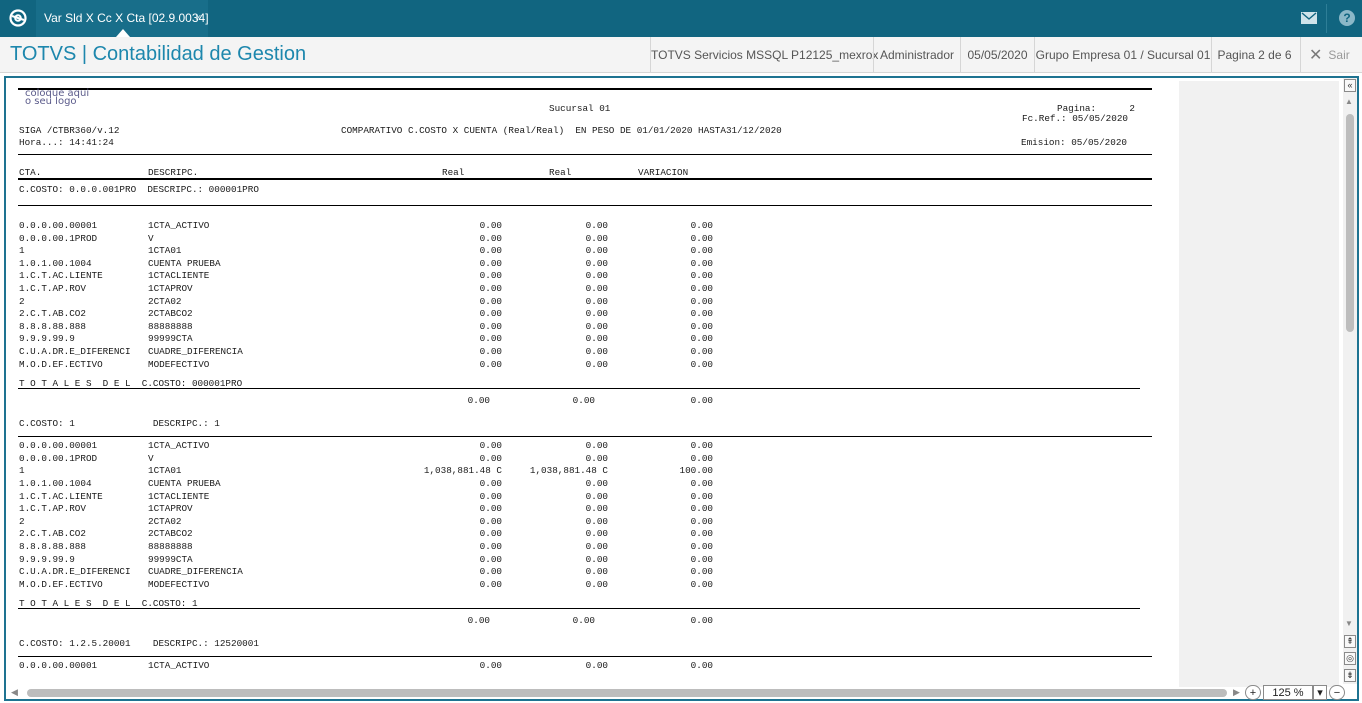  Describe the element at coordinates (1309, 18) in the screenshot. I see `mail-icon` at that location.